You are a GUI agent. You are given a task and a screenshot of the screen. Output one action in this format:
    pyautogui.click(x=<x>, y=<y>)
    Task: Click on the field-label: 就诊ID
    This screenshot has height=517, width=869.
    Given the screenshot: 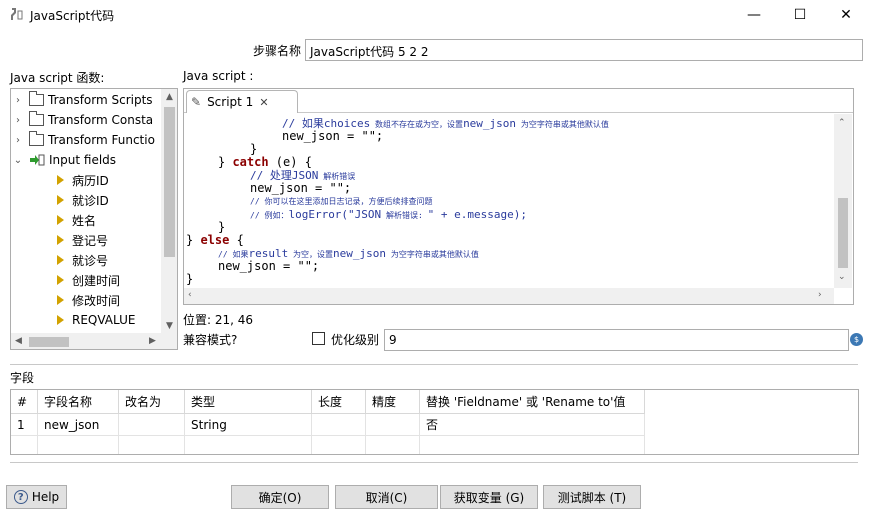 What is the action you would take?
    pyautogui.click(x=90, y=200)
    